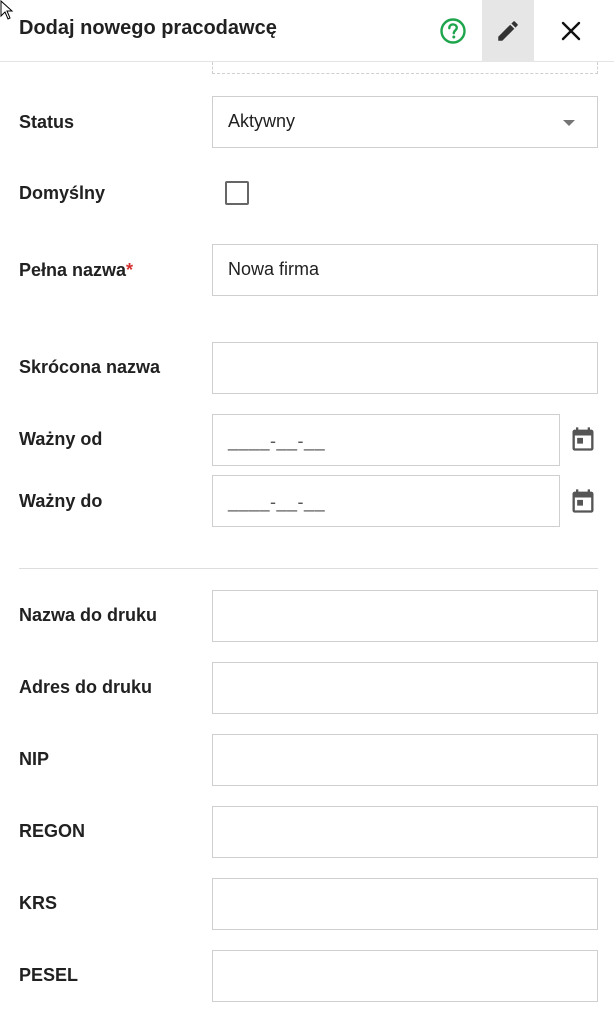  Describe the element at coordinates (405, 270) in the screenshot. I see `full-name-input: Nowa firma` at that location.